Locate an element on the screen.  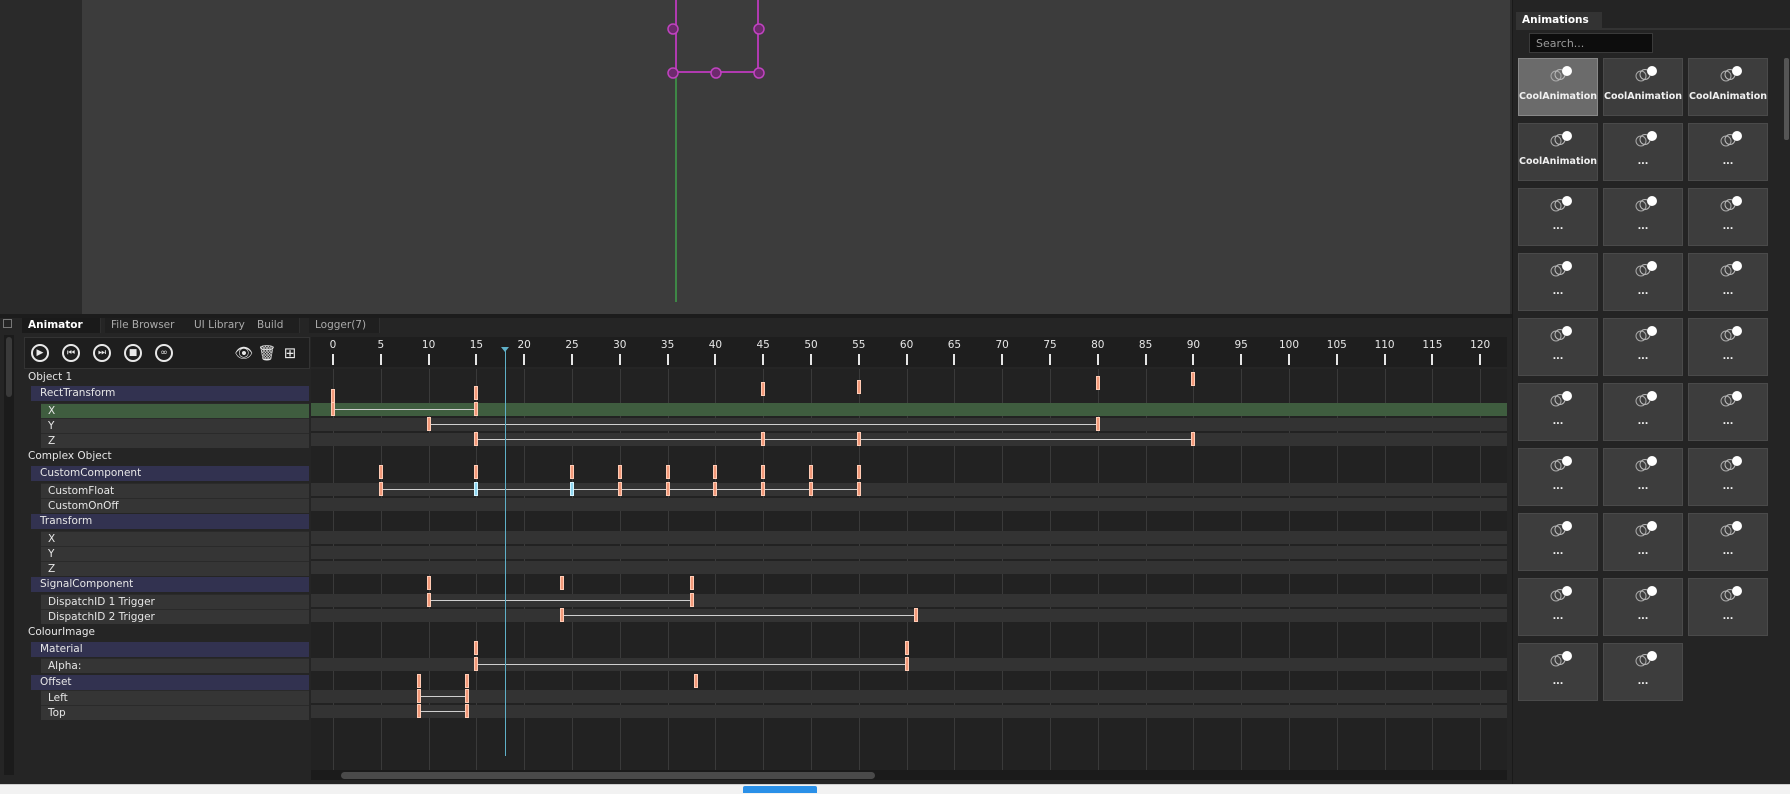
loop-icon: ∞ is located at coordinates (164, 353).